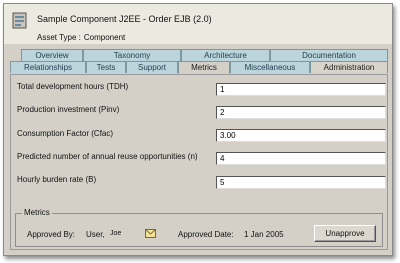 The image size is (400, 263). Describe the element at coordinates (301, 135) in the screenshot. I see `cfac-input` at that location.